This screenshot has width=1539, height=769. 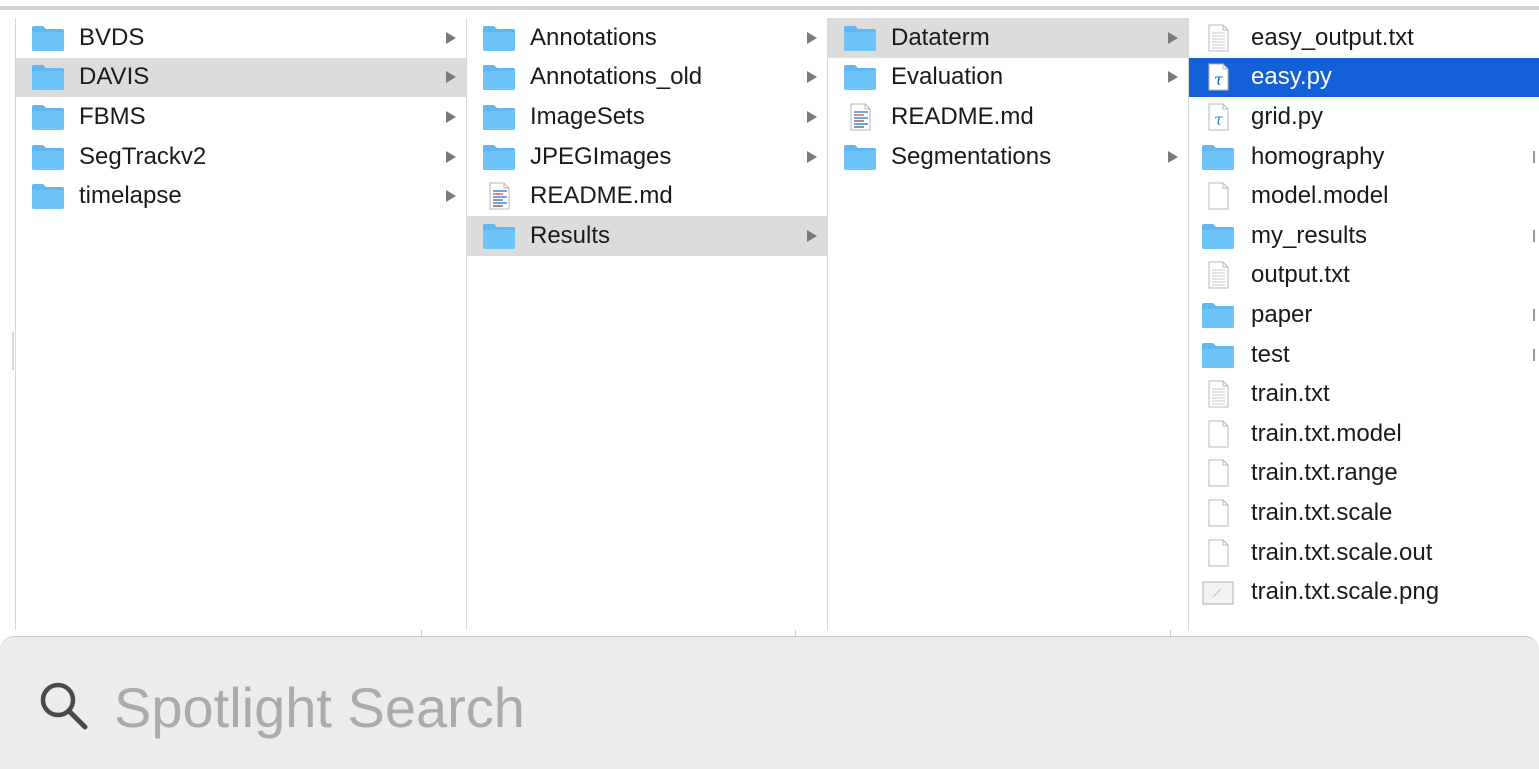 I want to click on item-label: Annotations_old, so click(x=616, y=77).